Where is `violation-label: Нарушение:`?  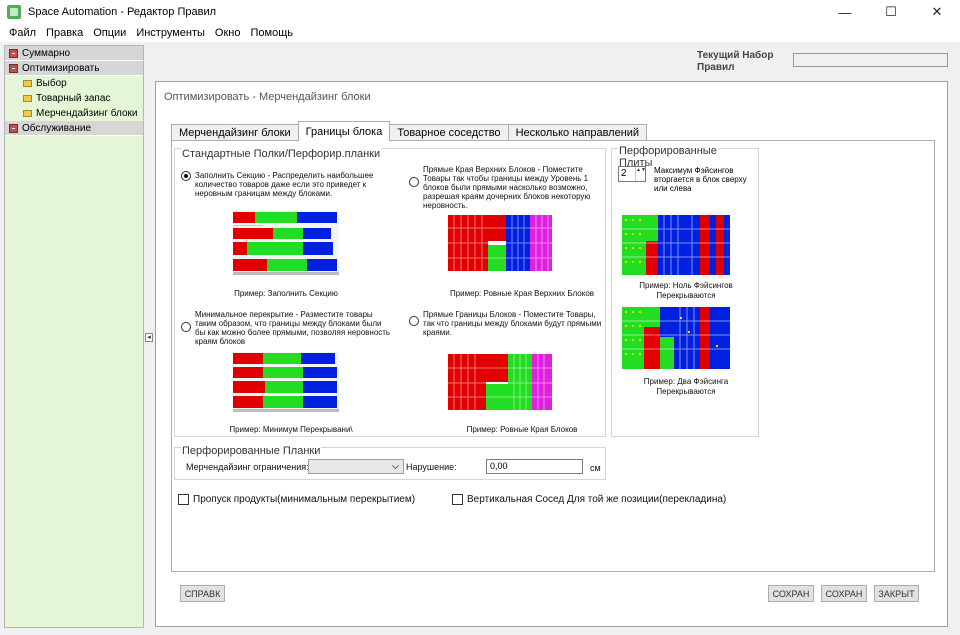 violation-label: Нарушение: is located at coordinates (431, 467).